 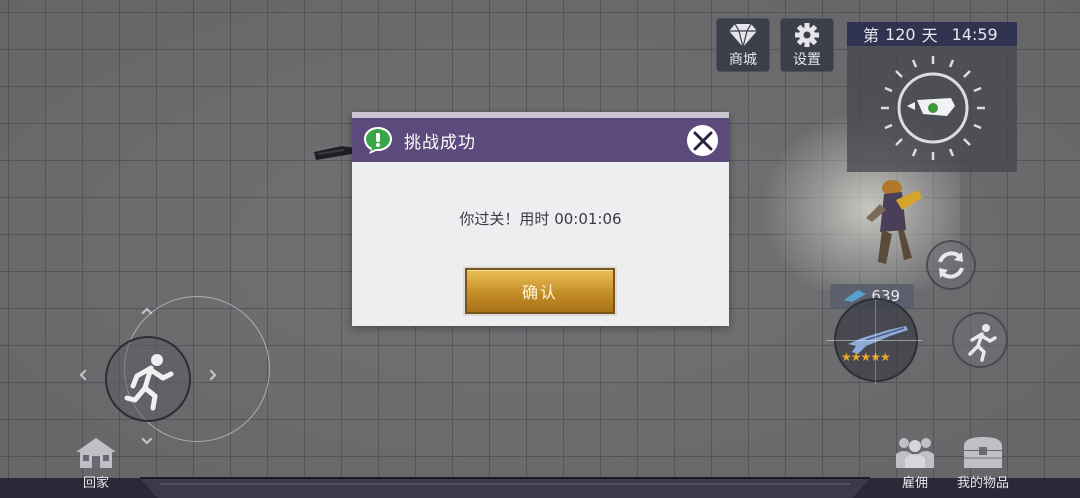 What do you see at coordinates (982, 483) in the screenshot?
I see `inventory-label: 我的物品` at bounding box center [982, 483].